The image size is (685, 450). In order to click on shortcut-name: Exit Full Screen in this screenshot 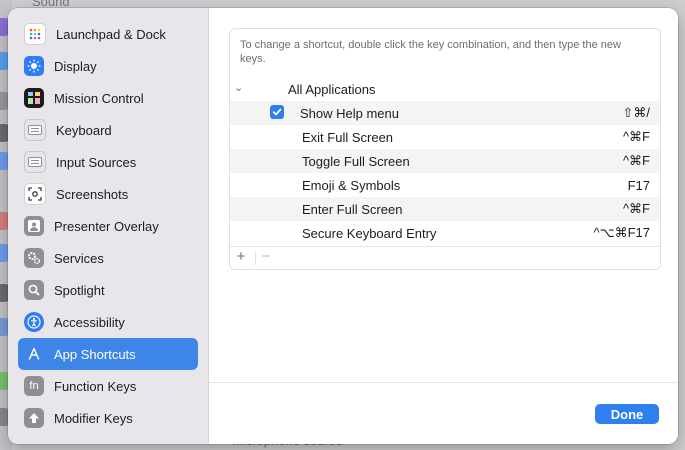, I will do `click(348, 137)`.